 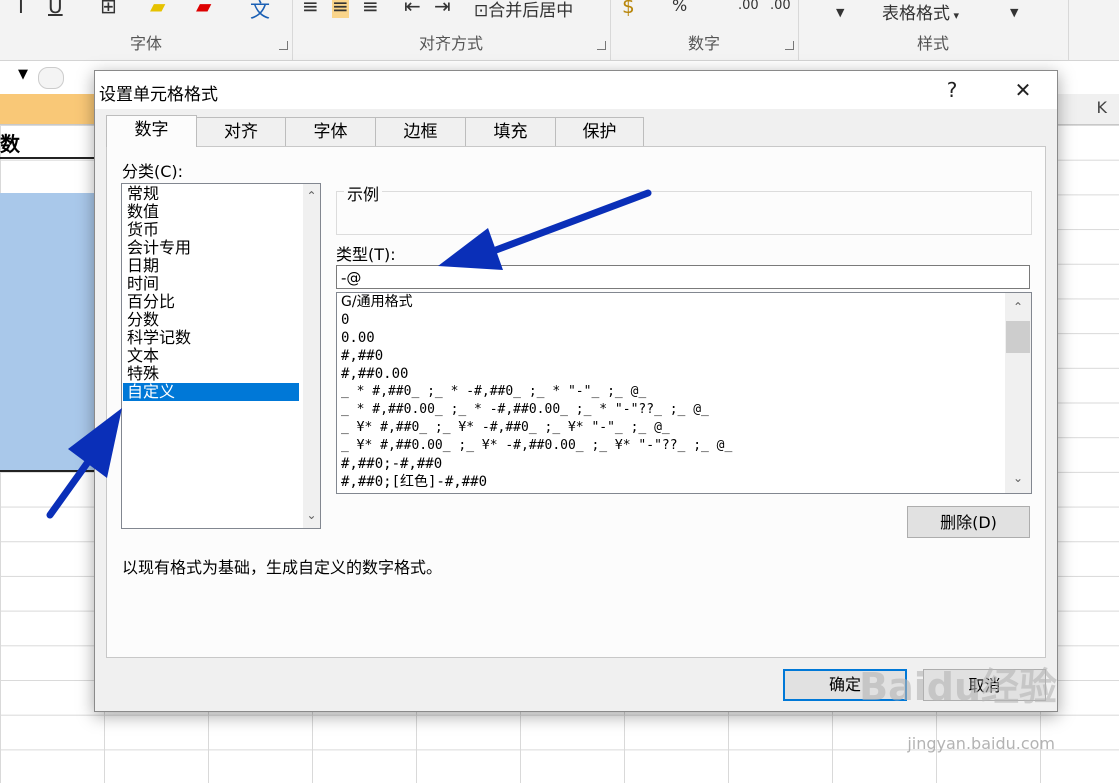 I want to click on tab-number: 数字, so click(x=151, y=131).